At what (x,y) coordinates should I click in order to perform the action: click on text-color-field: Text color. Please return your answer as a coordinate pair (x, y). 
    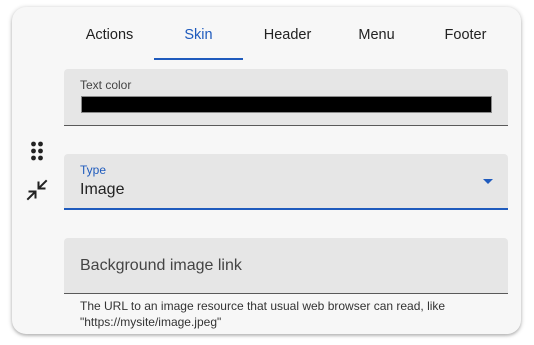
    Looking at the image, I should click on (286, 97).